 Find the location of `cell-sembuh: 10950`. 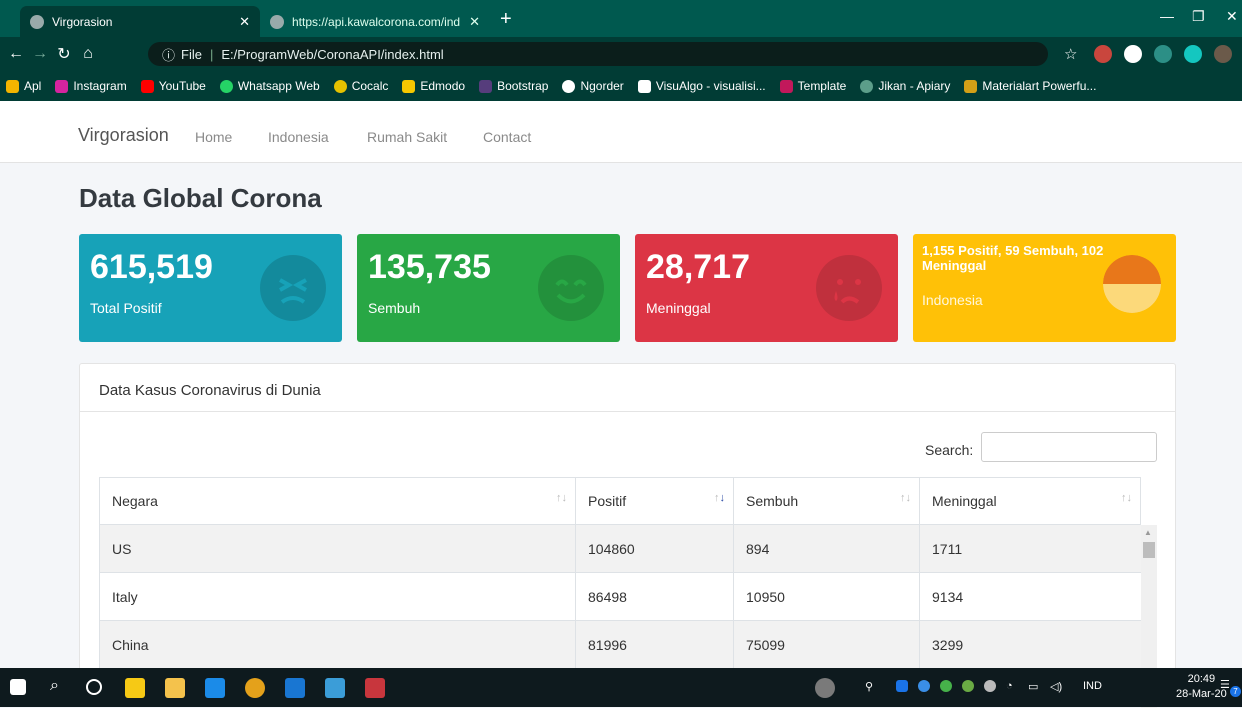

cell-sembuh: 10950 is located at coordinates (827, 597).